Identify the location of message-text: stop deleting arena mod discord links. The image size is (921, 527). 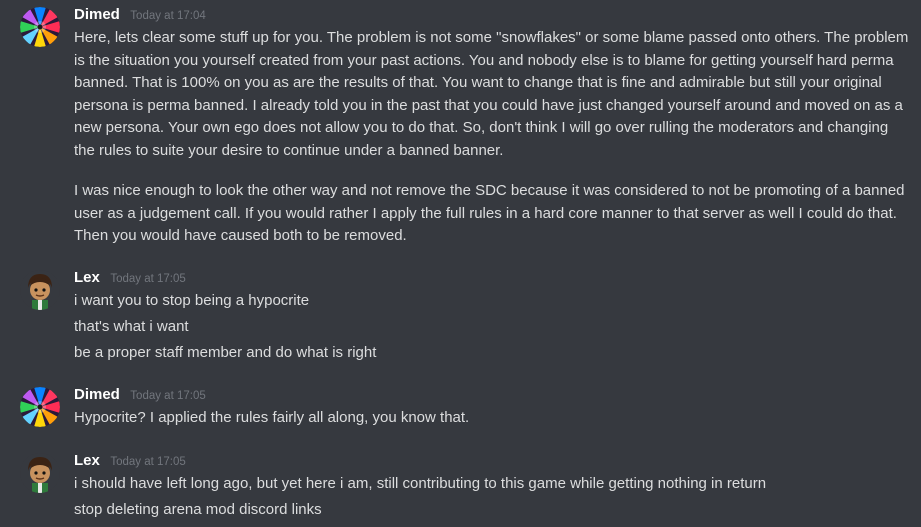
(198, 509).